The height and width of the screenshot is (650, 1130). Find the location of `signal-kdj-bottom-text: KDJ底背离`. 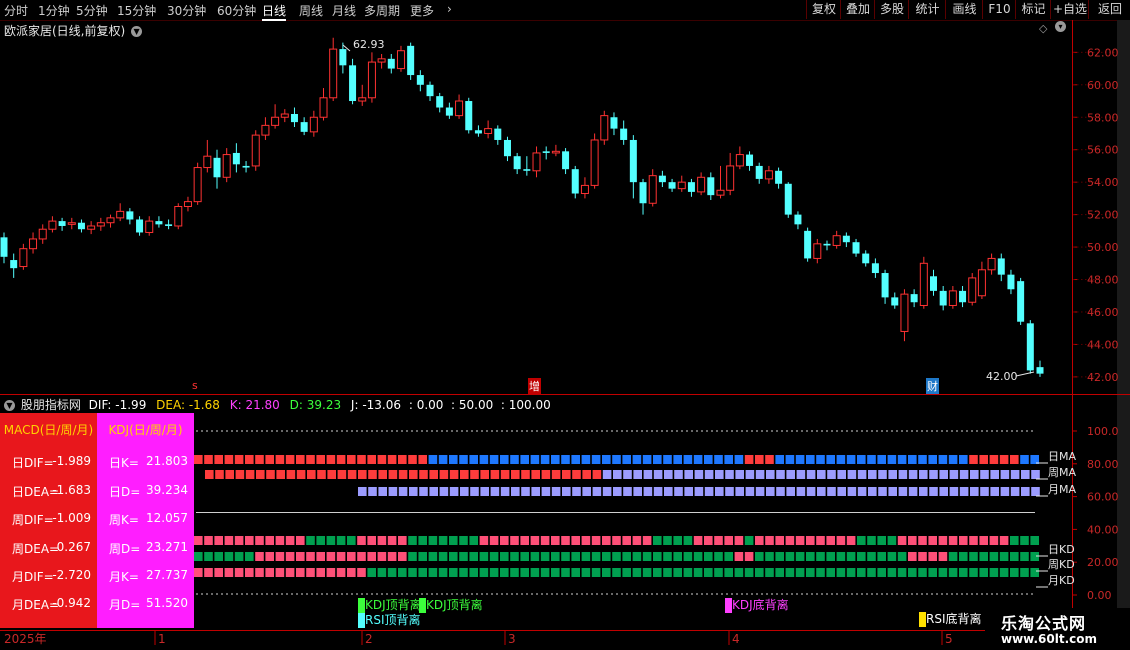

signal-kdj-bottom-text: KDJ底背离 is located at coordinates (760, 605).